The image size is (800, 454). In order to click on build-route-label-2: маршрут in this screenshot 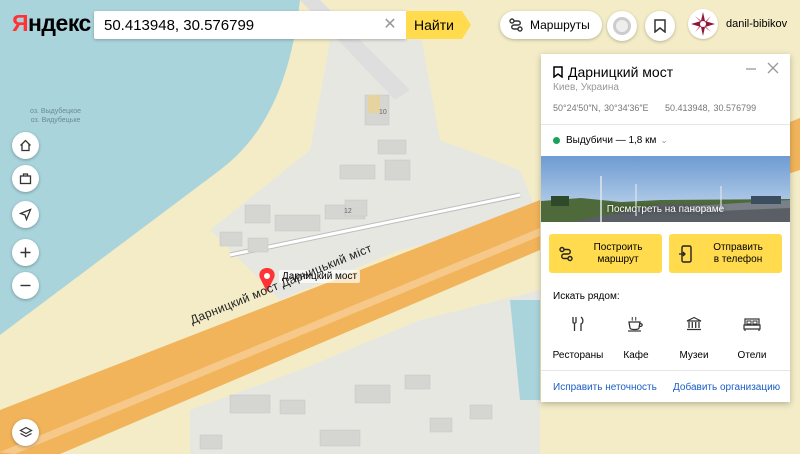, I will do `click(618, 259)`.